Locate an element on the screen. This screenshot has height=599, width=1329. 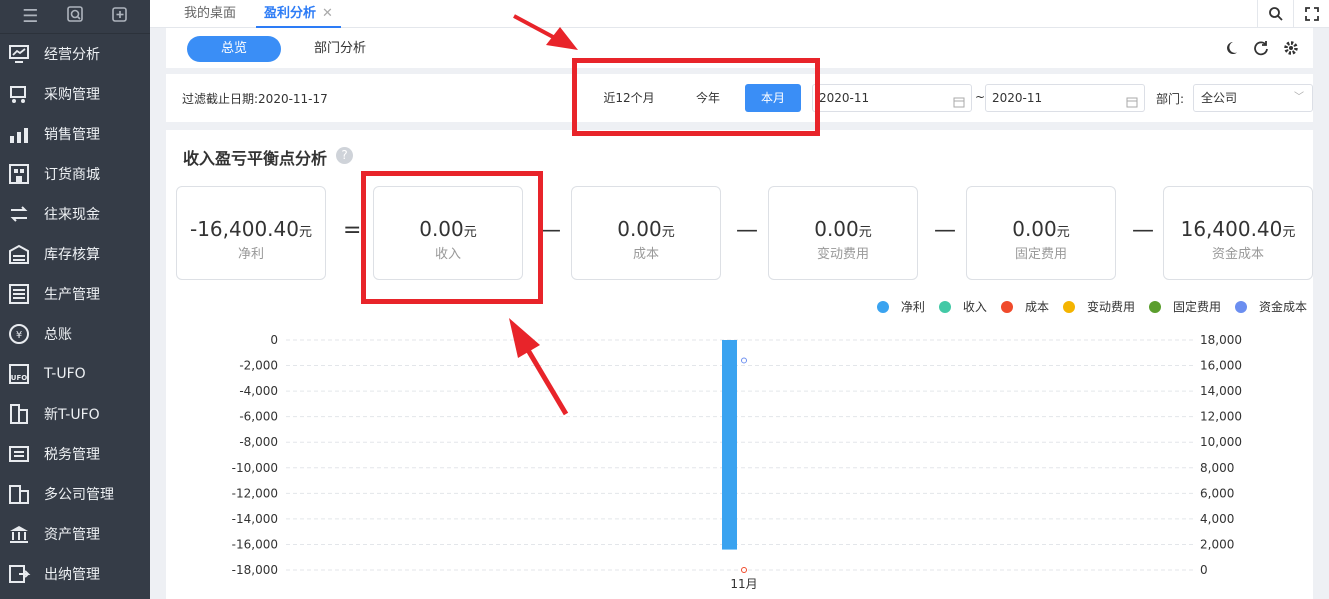
sidebar-item-label: 生产管理 is located at coordinates (72, 295).